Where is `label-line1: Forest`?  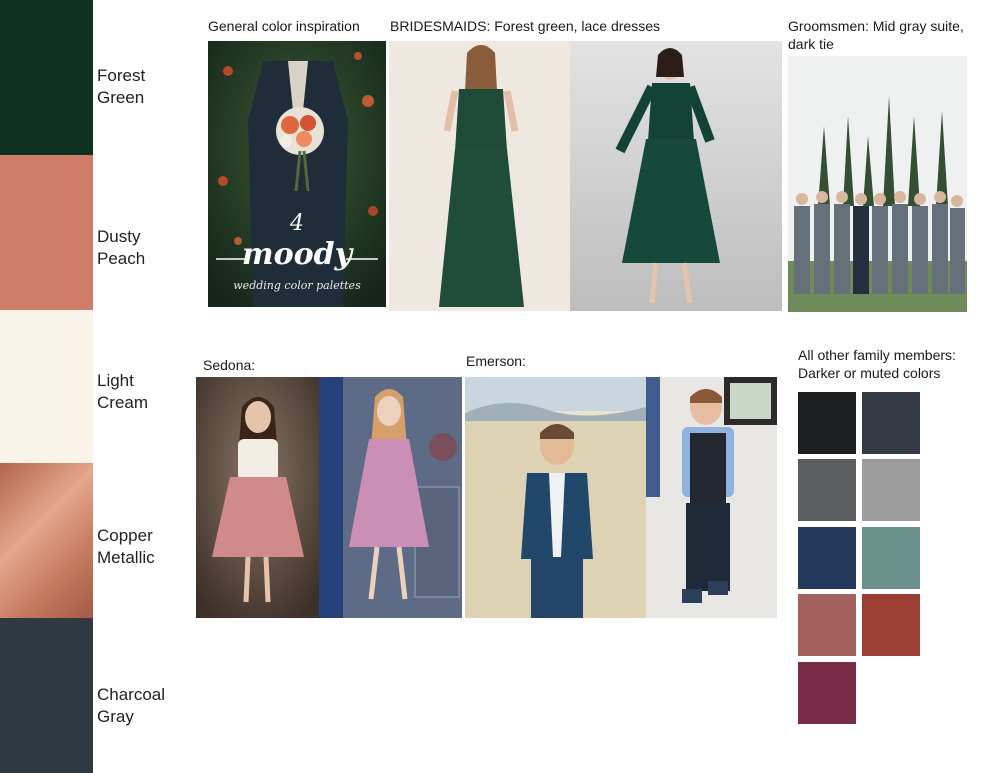
label-line1: Forest is located at coordinates (121, 75).